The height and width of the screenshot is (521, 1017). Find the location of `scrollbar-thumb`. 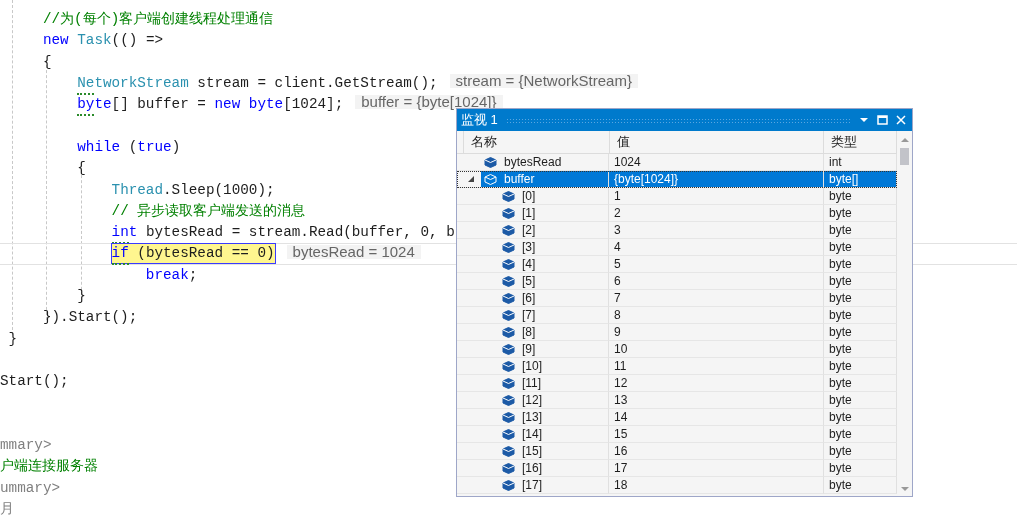

scrollbar-thumb is located at coordinates (904, 156).